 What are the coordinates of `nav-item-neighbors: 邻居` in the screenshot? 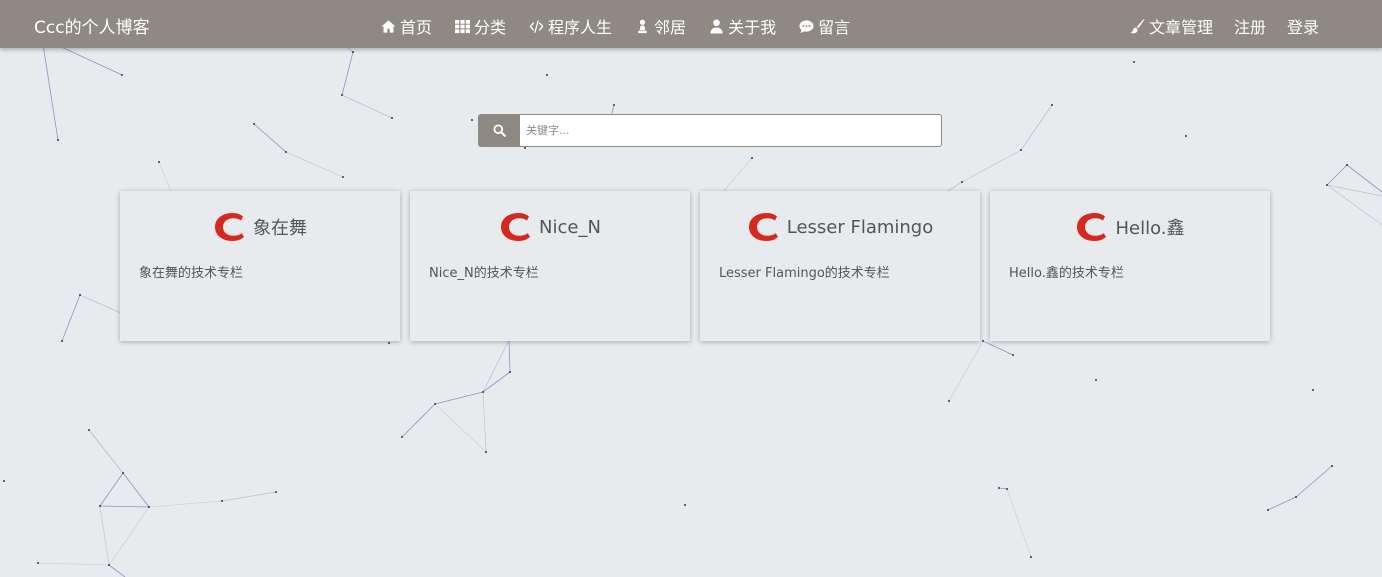 It's located at (660, 26).